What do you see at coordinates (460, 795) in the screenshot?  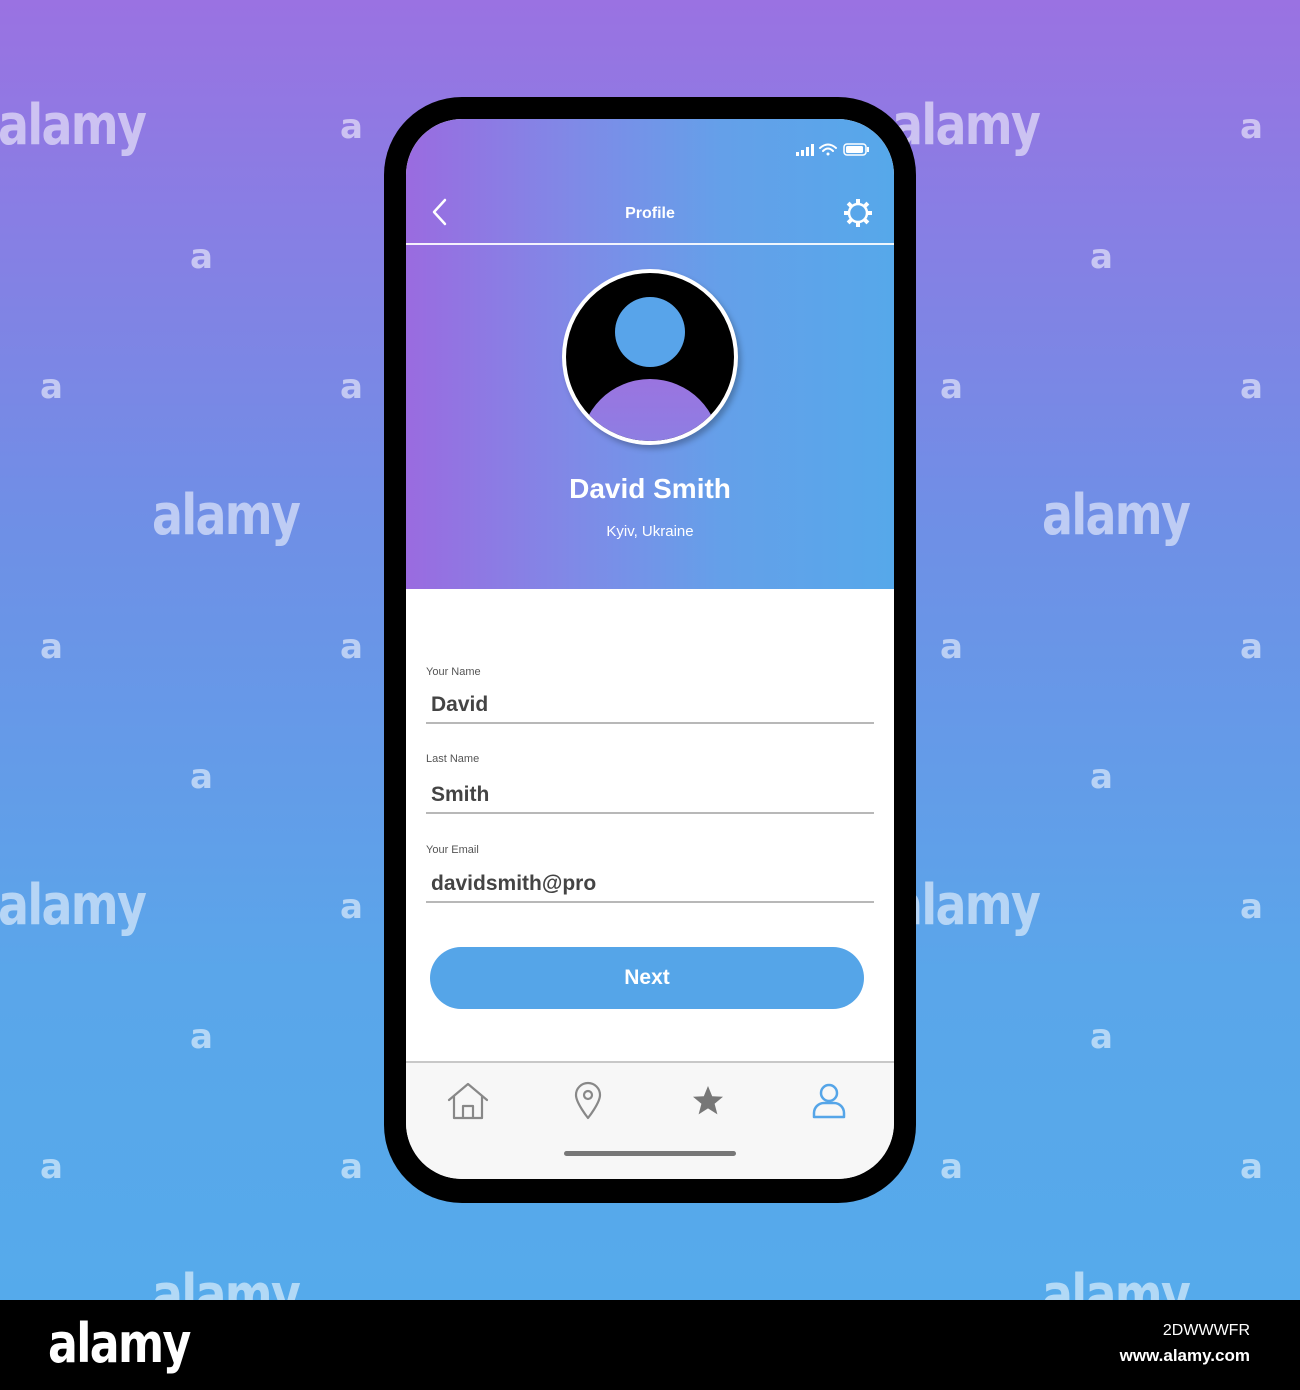 I see `last-name-field: Smith` at bounding box center [460, 795].